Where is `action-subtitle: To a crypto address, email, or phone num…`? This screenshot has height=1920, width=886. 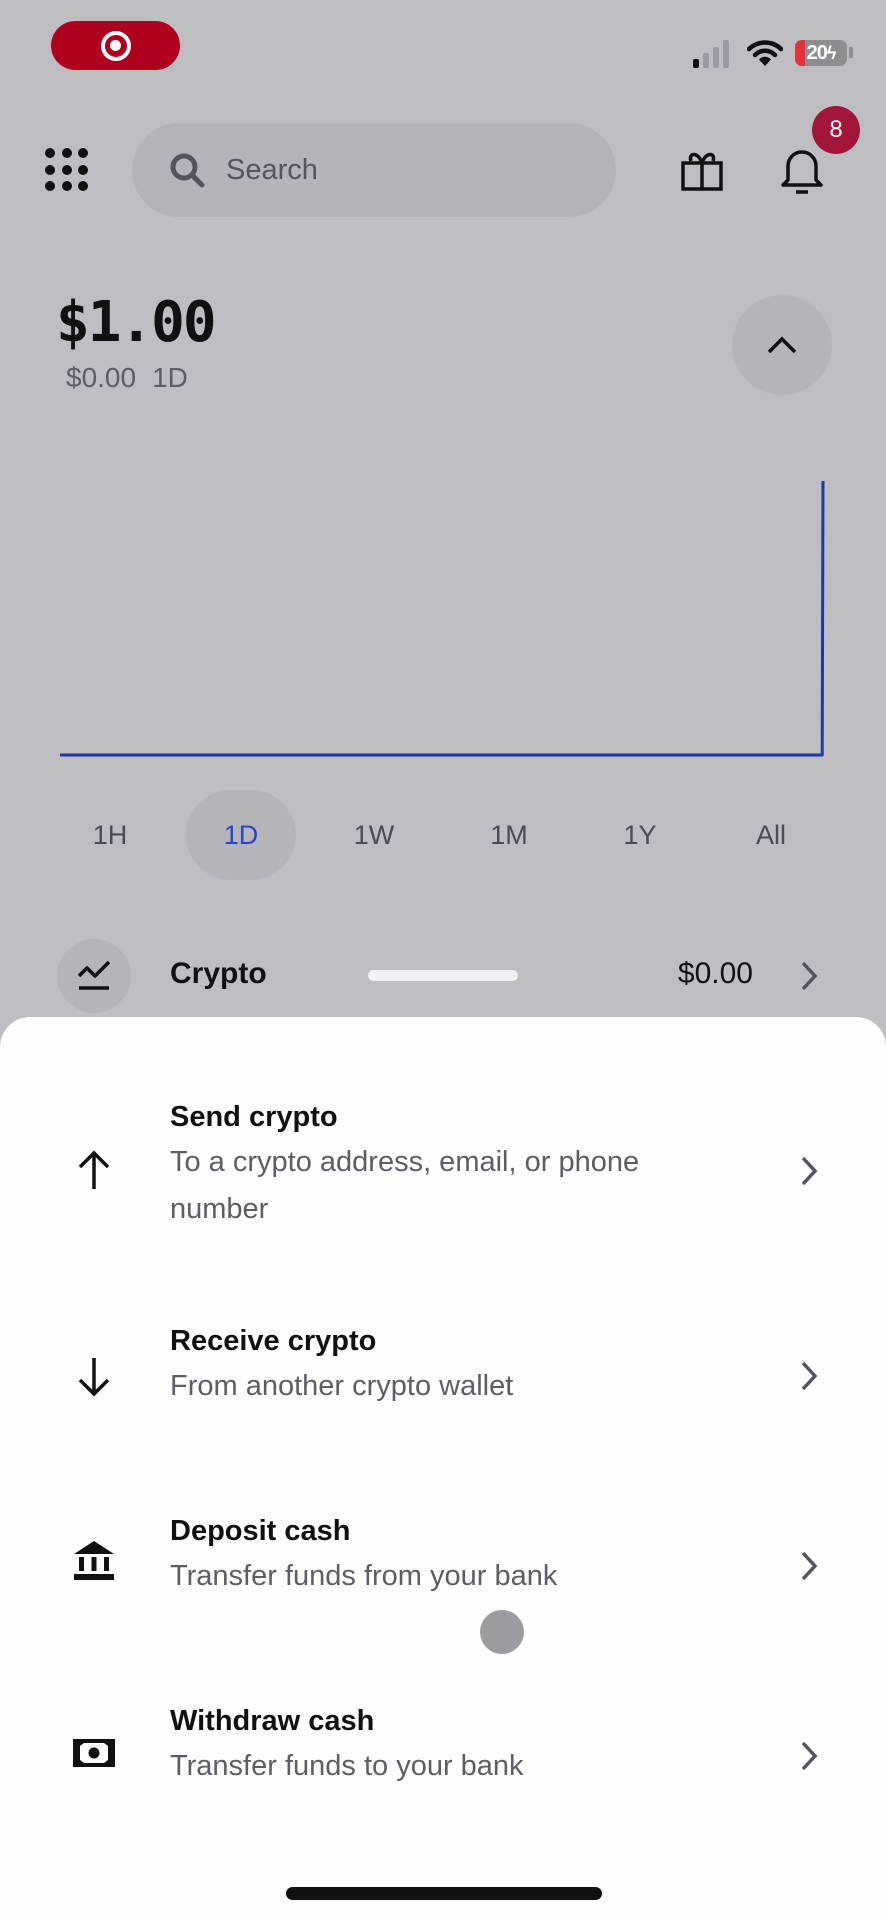
action-subtitle: To a crypto address, email, or phone num… is located at coordinates (405, 1185).